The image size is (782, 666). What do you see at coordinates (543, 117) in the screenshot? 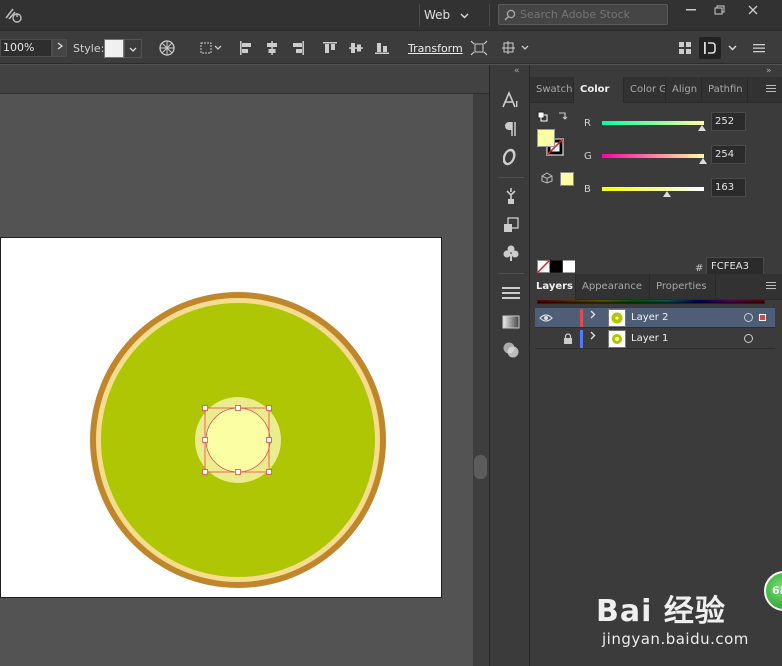
I see `default-fill-stroke-icon` at bounding box center [543, 117].